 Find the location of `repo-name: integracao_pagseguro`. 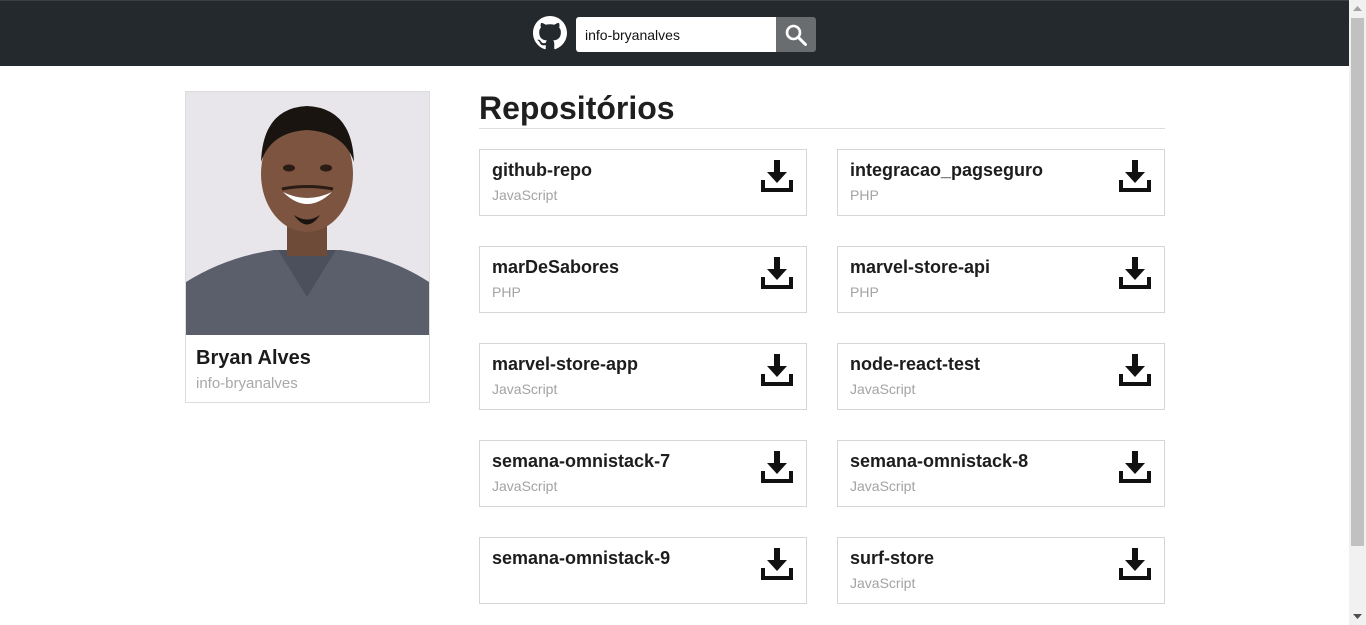

repo-name: integracao_pagseguro is located at coordinates (946, 170).